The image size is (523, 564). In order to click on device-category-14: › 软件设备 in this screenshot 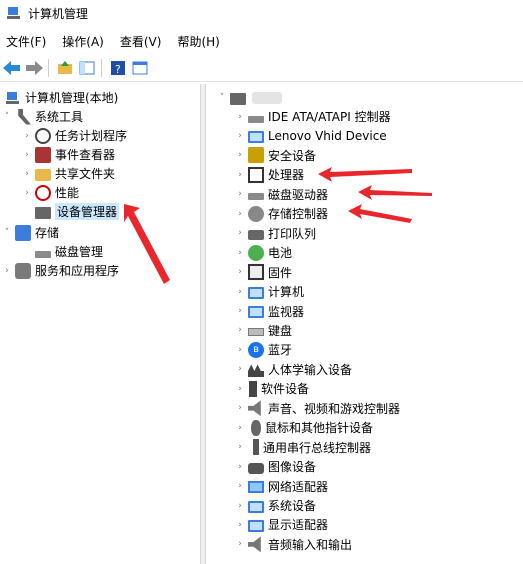, I will do `click(272, 388)`.